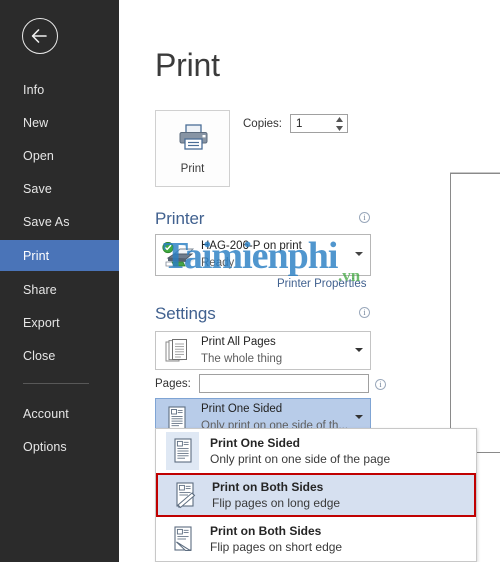 The height and width of the screenshot is (562, 500). What do you see at coordinates (185, 313) in the screenshot?
I see `settings-section-heading: Settings` at bounding box center [185, 313].